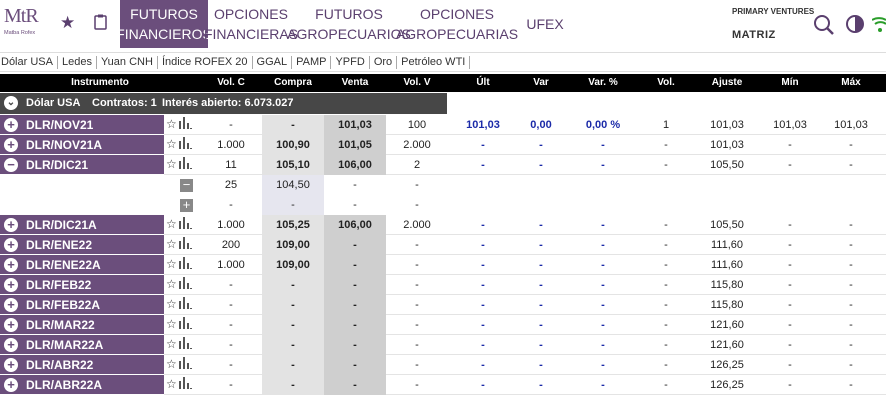 The image size is (886, 401). What do you see at coordinates (251, 24) in the screenshot?
I see `nav-opciones-financieras: OPCIONES FINANCIERAS` at bounding box center [251, 24].